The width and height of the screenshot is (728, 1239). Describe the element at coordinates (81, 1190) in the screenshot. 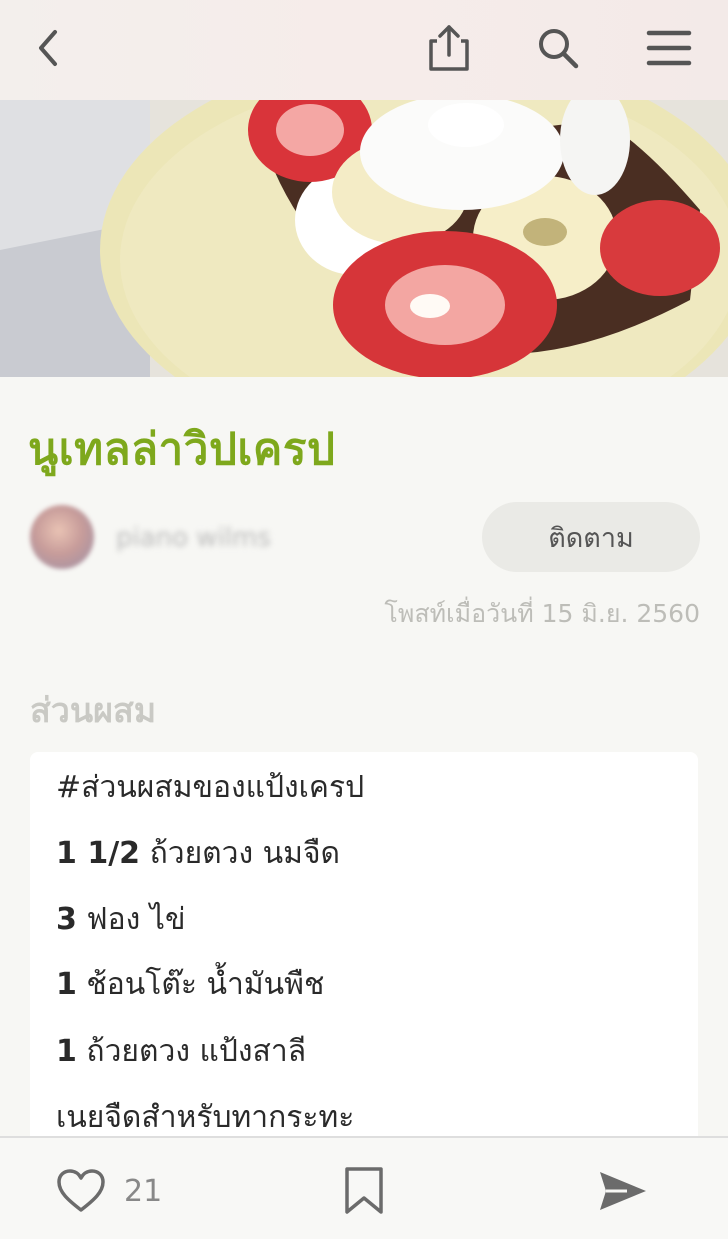

I see `heart-icon` at that location.